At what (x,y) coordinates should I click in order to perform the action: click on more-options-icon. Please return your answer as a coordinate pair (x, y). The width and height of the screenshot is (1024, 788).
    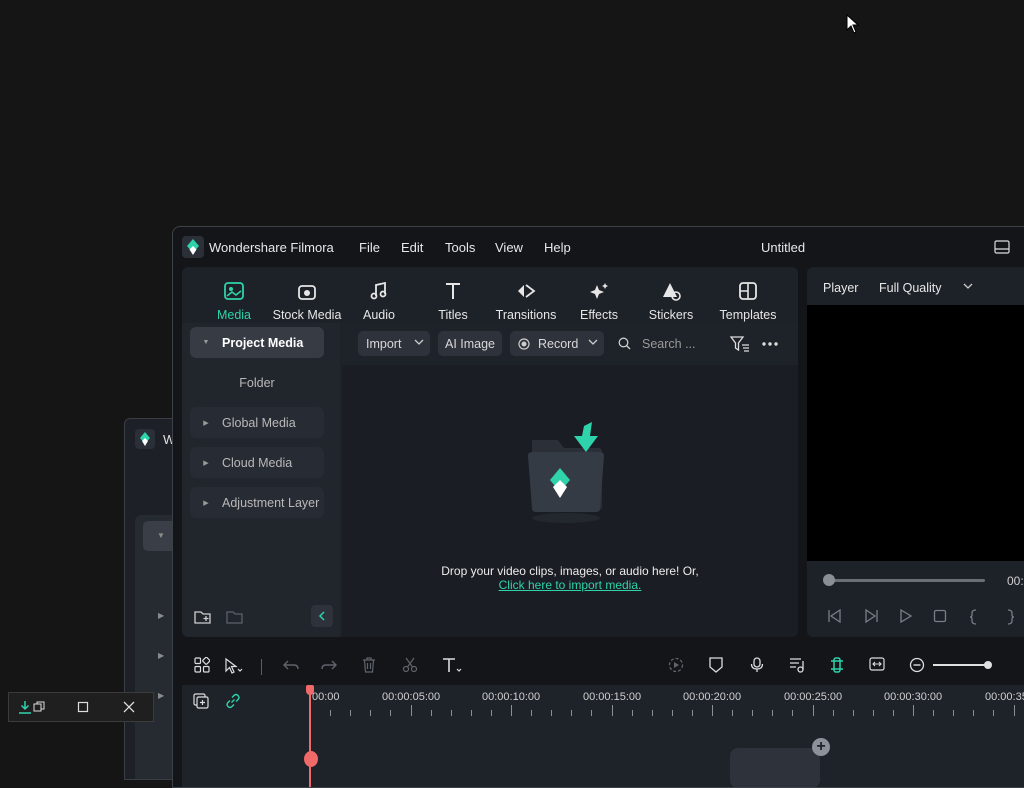
    Looking at the image, I should click on (770, 344).